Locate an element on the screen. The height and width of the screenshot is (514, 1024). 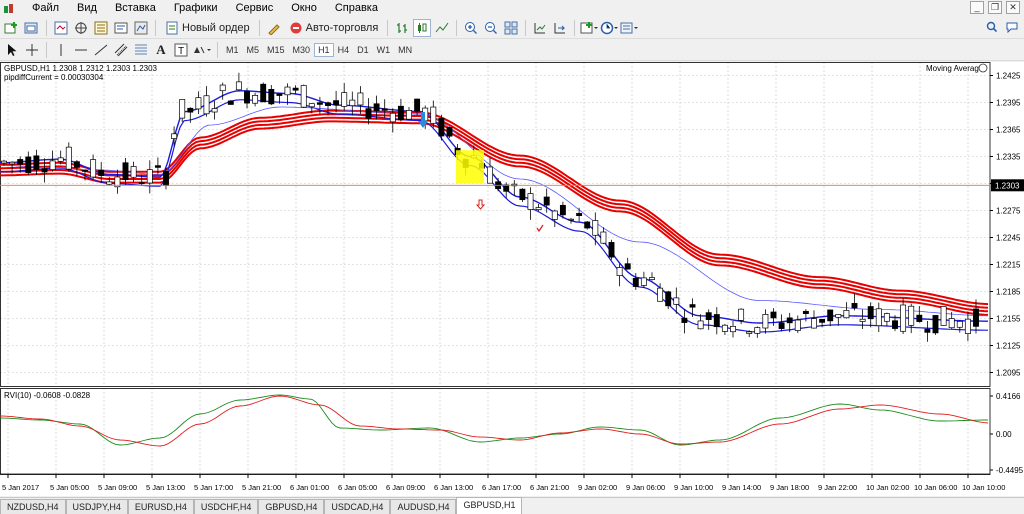
arrows-icon is located at coordinates (202, 50).